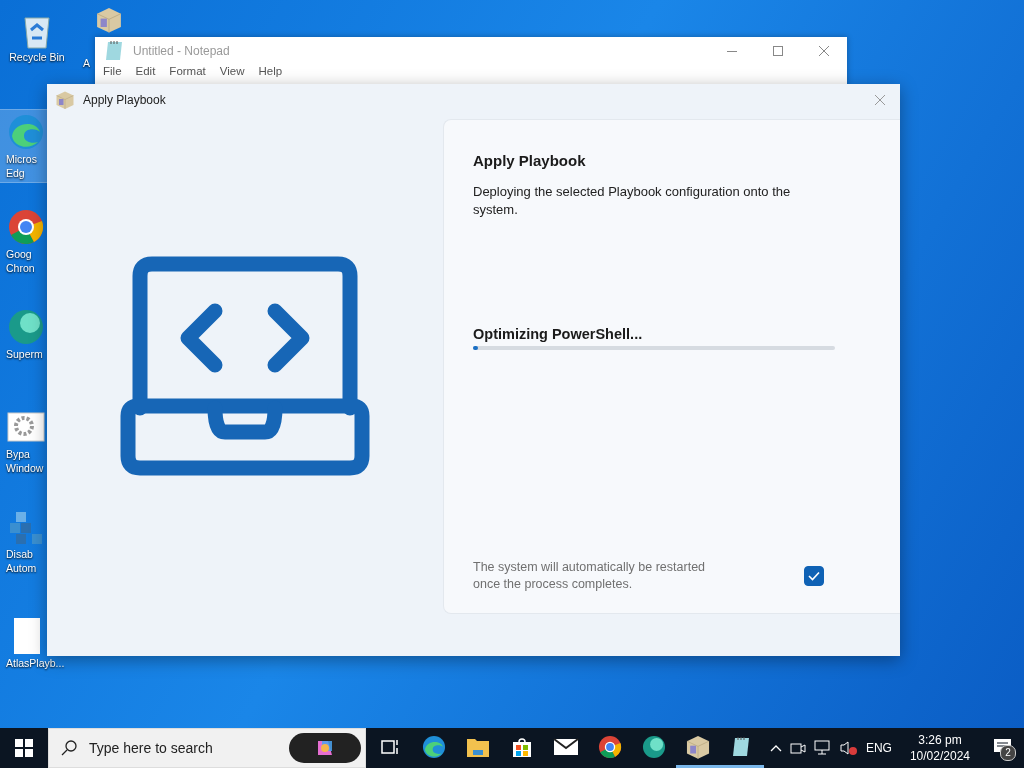 This screenshot has height=768, width=1024. I want to click on desktop-icon-label: Chron, so click(20, 268).